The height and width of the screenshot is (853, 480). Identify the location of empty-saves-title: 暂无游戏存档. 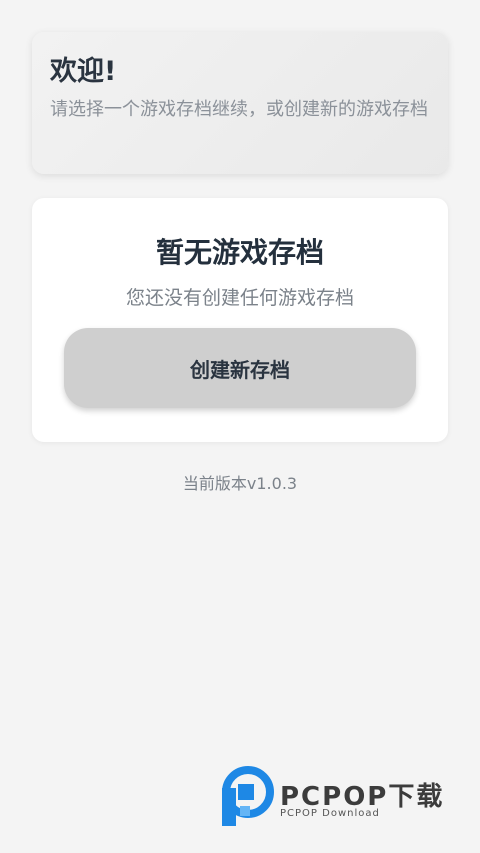
(239, 252).